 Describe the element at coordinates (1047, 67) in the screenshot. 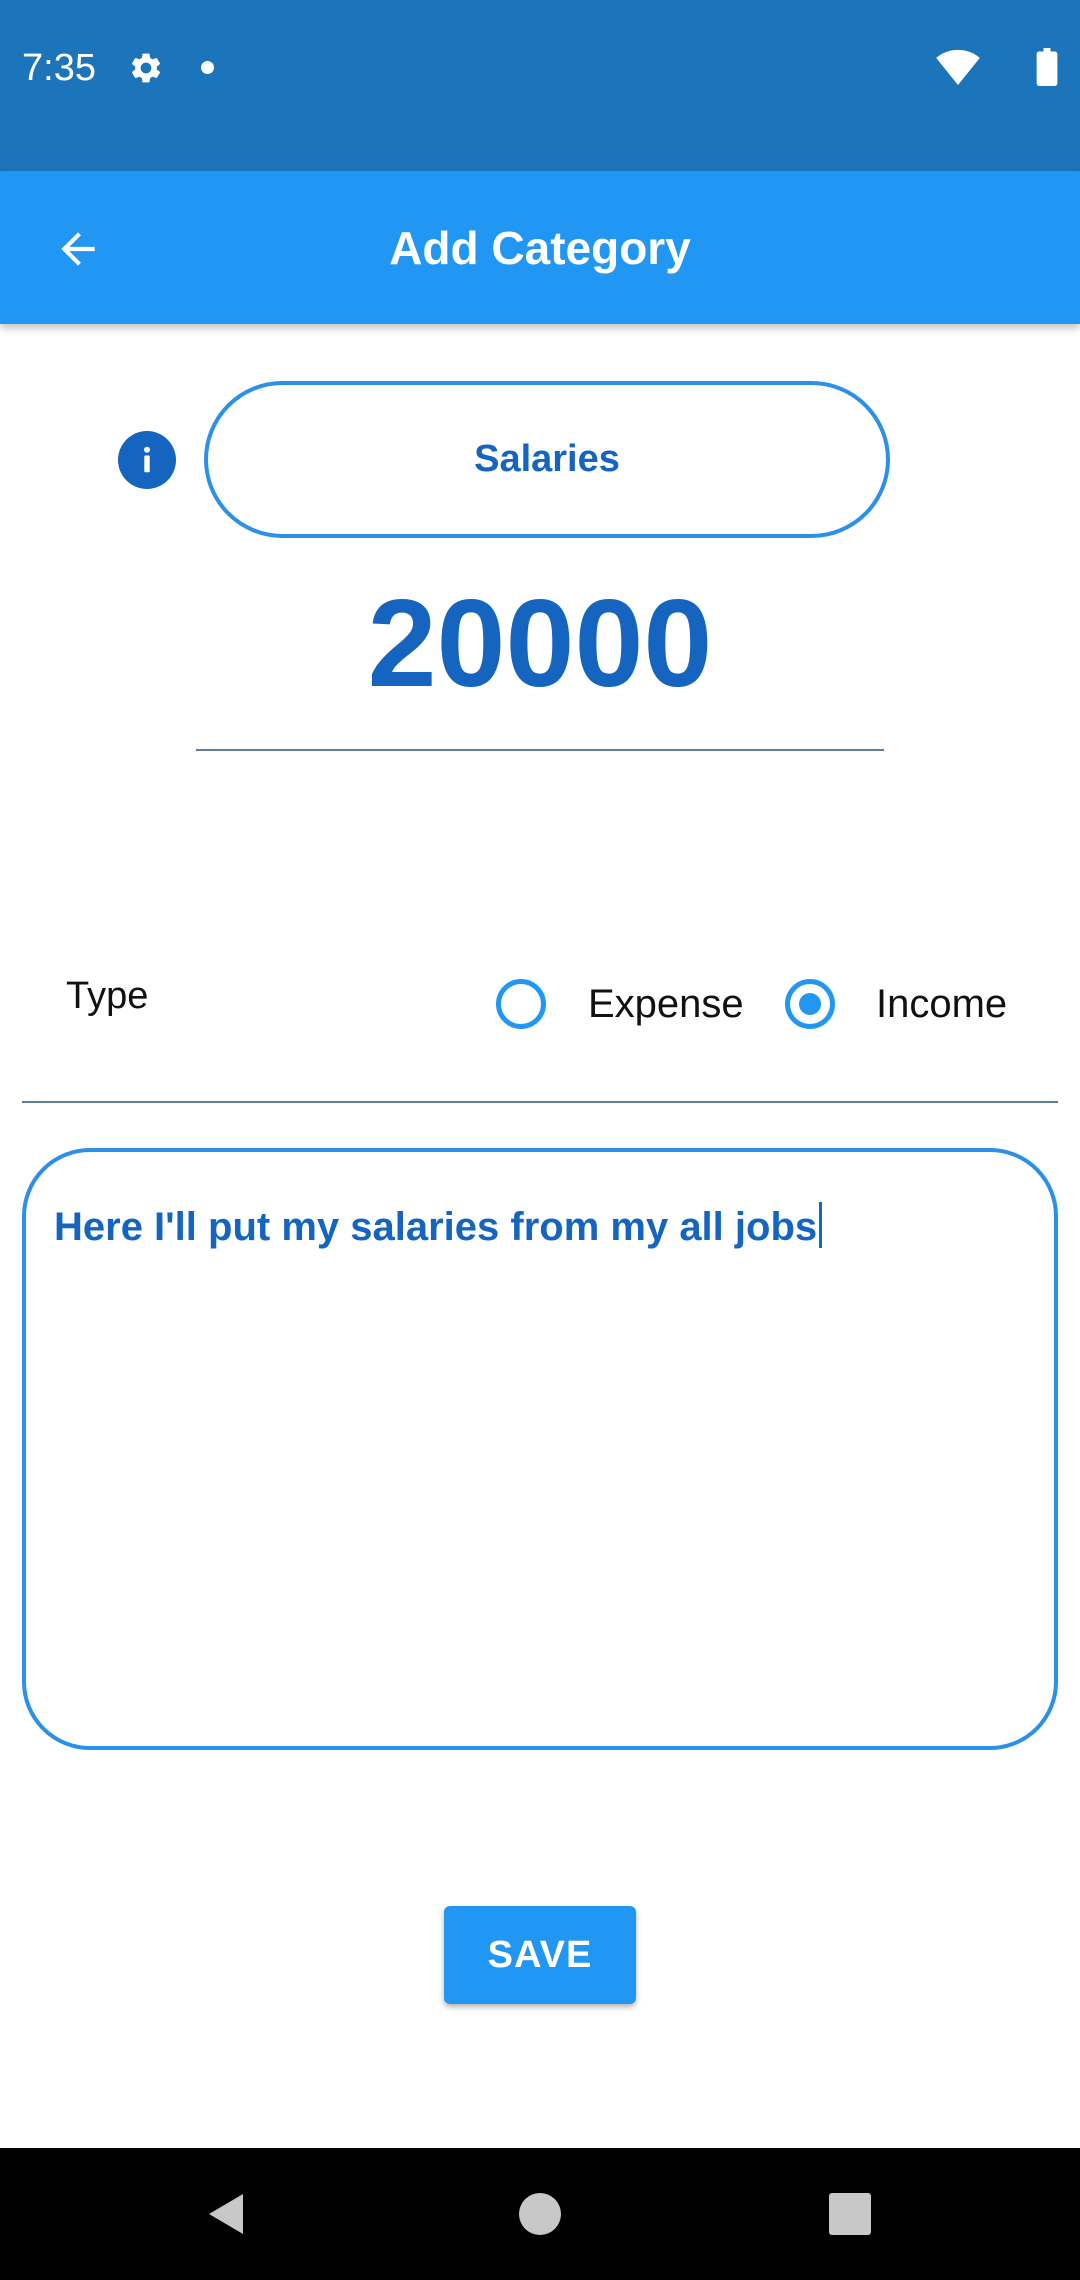

I see `battery-icon` at that location.